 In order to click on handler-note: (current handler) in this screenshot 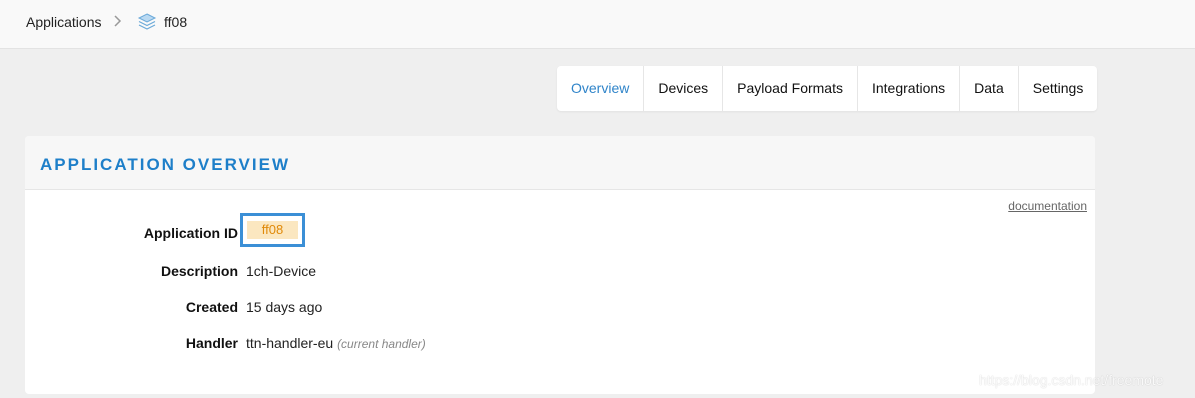, I will do `click(381, 344)`.